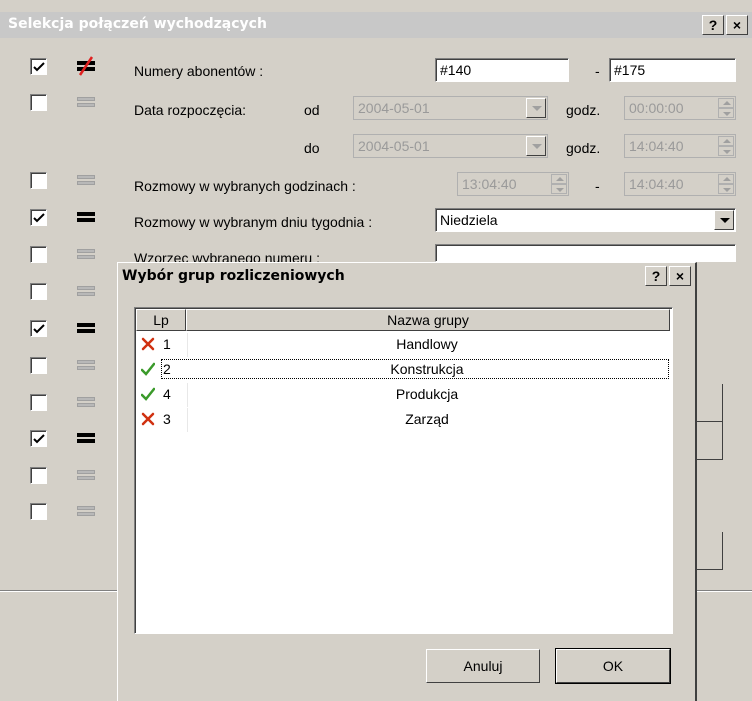  Describe the element at coordinates (312, 148) in the screenshot. I see `date-to-label: do` at that location.